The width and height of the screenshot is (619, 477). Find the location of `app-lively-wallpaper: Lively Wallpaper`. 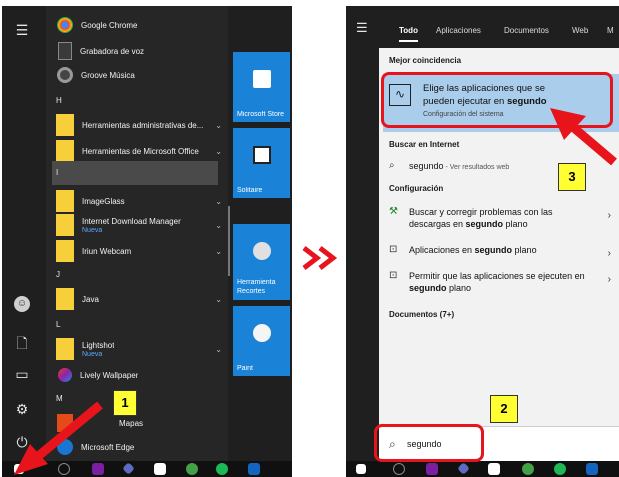

app-lively-wallpaper: Lively Wallpaper is located at coordinates (142, 375).